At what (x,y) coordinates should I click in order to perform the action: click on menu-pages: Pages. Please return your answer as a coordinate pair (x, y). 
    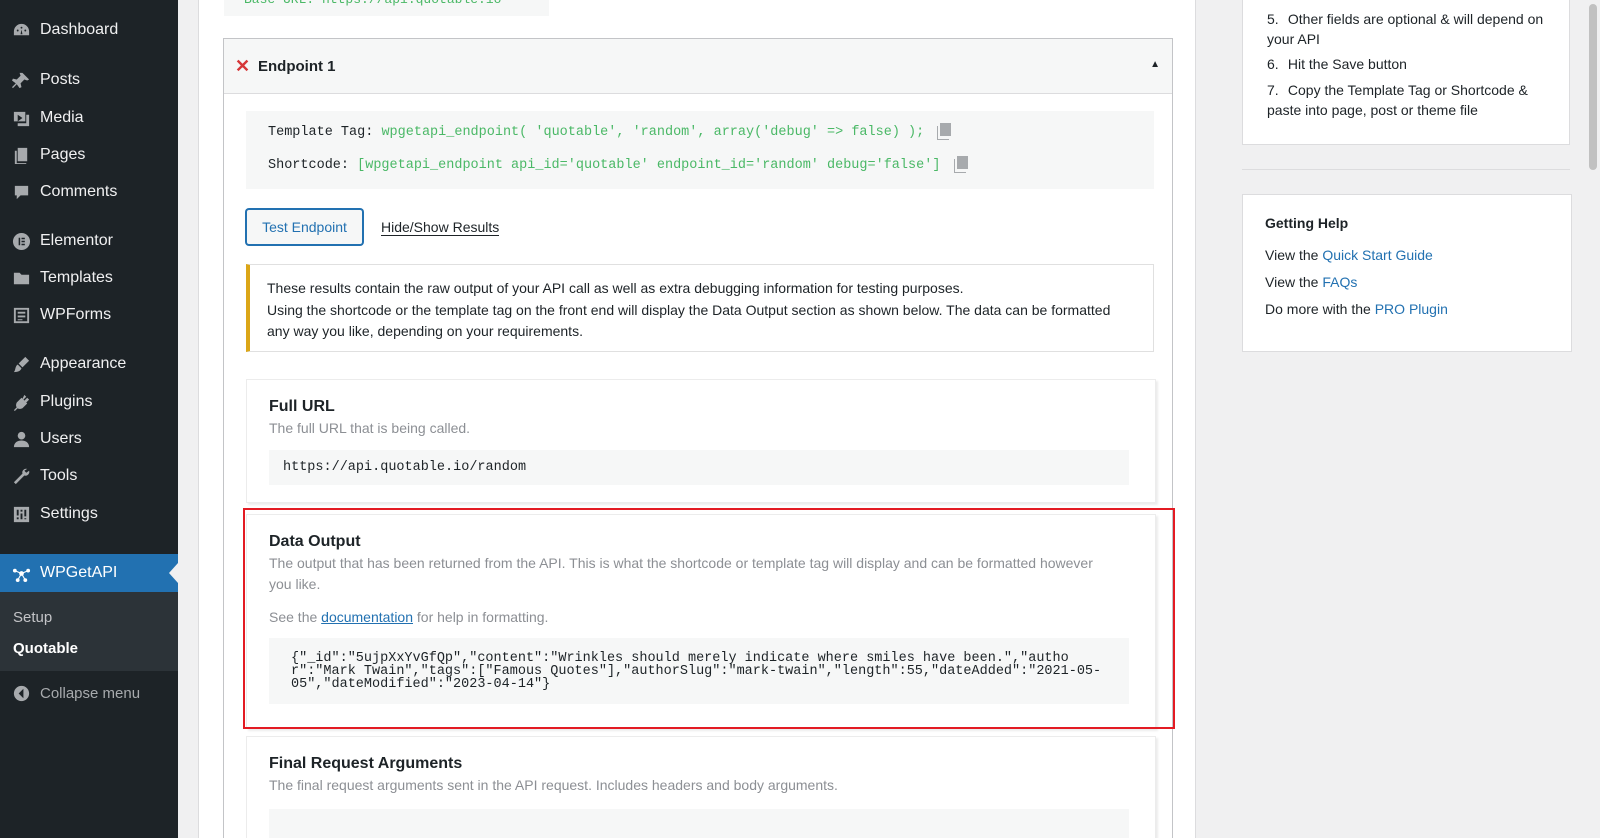
    Looking at the image, I should click on (89, 155).